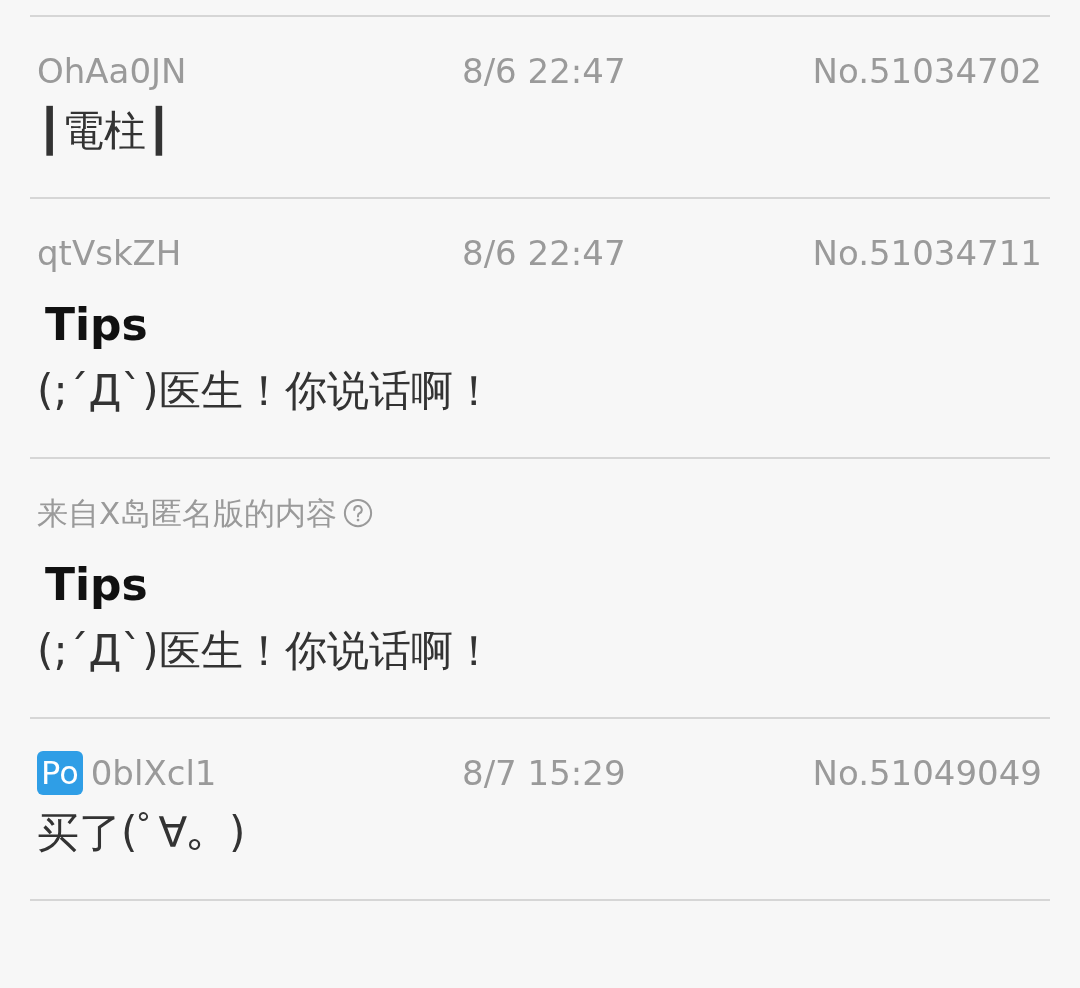  Describe the element at coordinates (105, 131) in the screenshot. I see `post-content: ┃電柱┃` at that location.